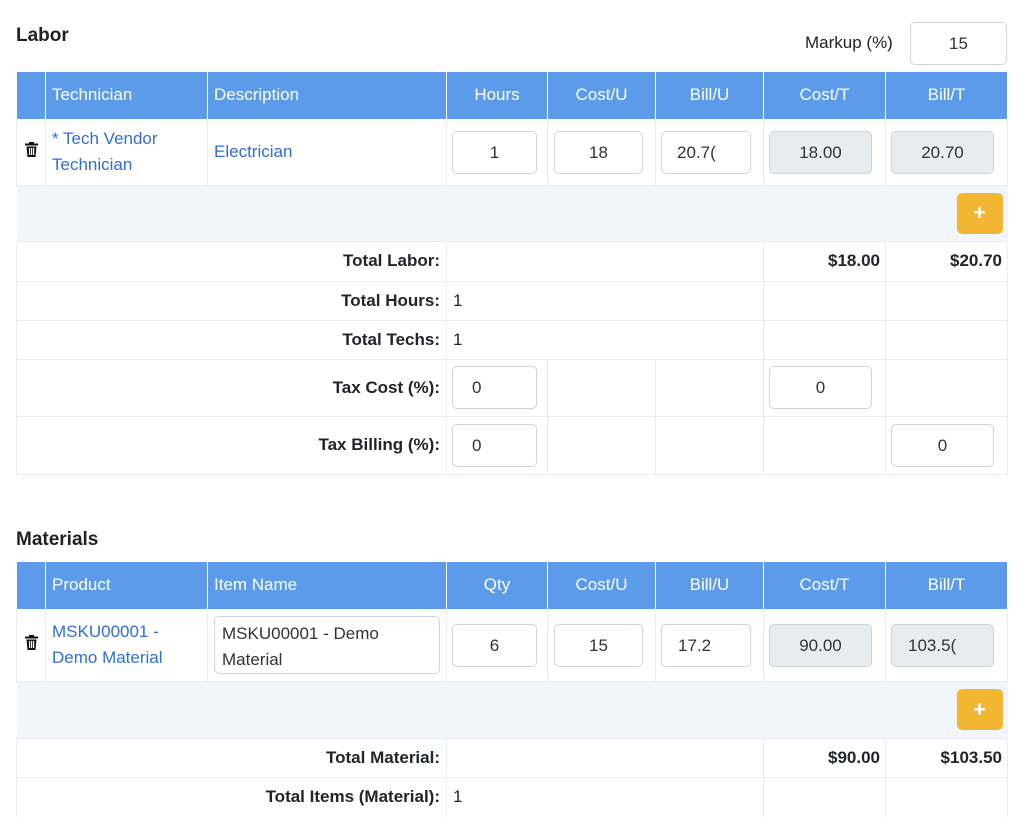 This screenshot has width=1024, height=817. Describe the element at coordinates (327, 152) in the screenshot. I see `description-cell: Electrician` at that location.